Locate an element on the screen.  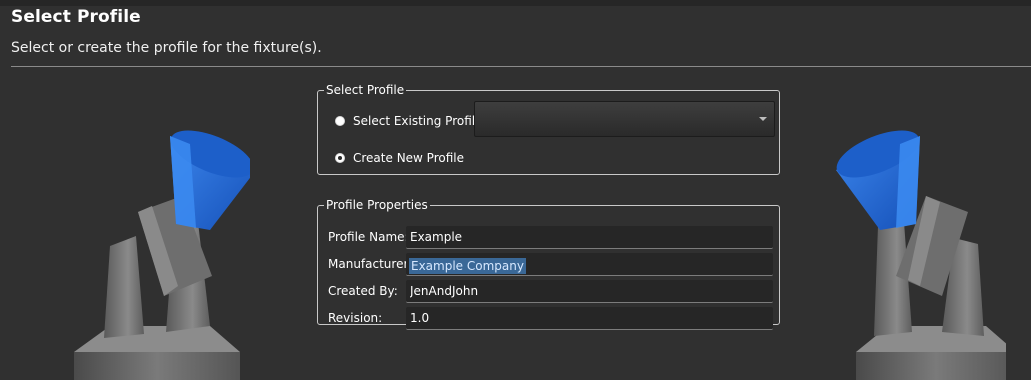
manufacturer-row: Manufacturer: Example Company is located at coordinates (548, 264).